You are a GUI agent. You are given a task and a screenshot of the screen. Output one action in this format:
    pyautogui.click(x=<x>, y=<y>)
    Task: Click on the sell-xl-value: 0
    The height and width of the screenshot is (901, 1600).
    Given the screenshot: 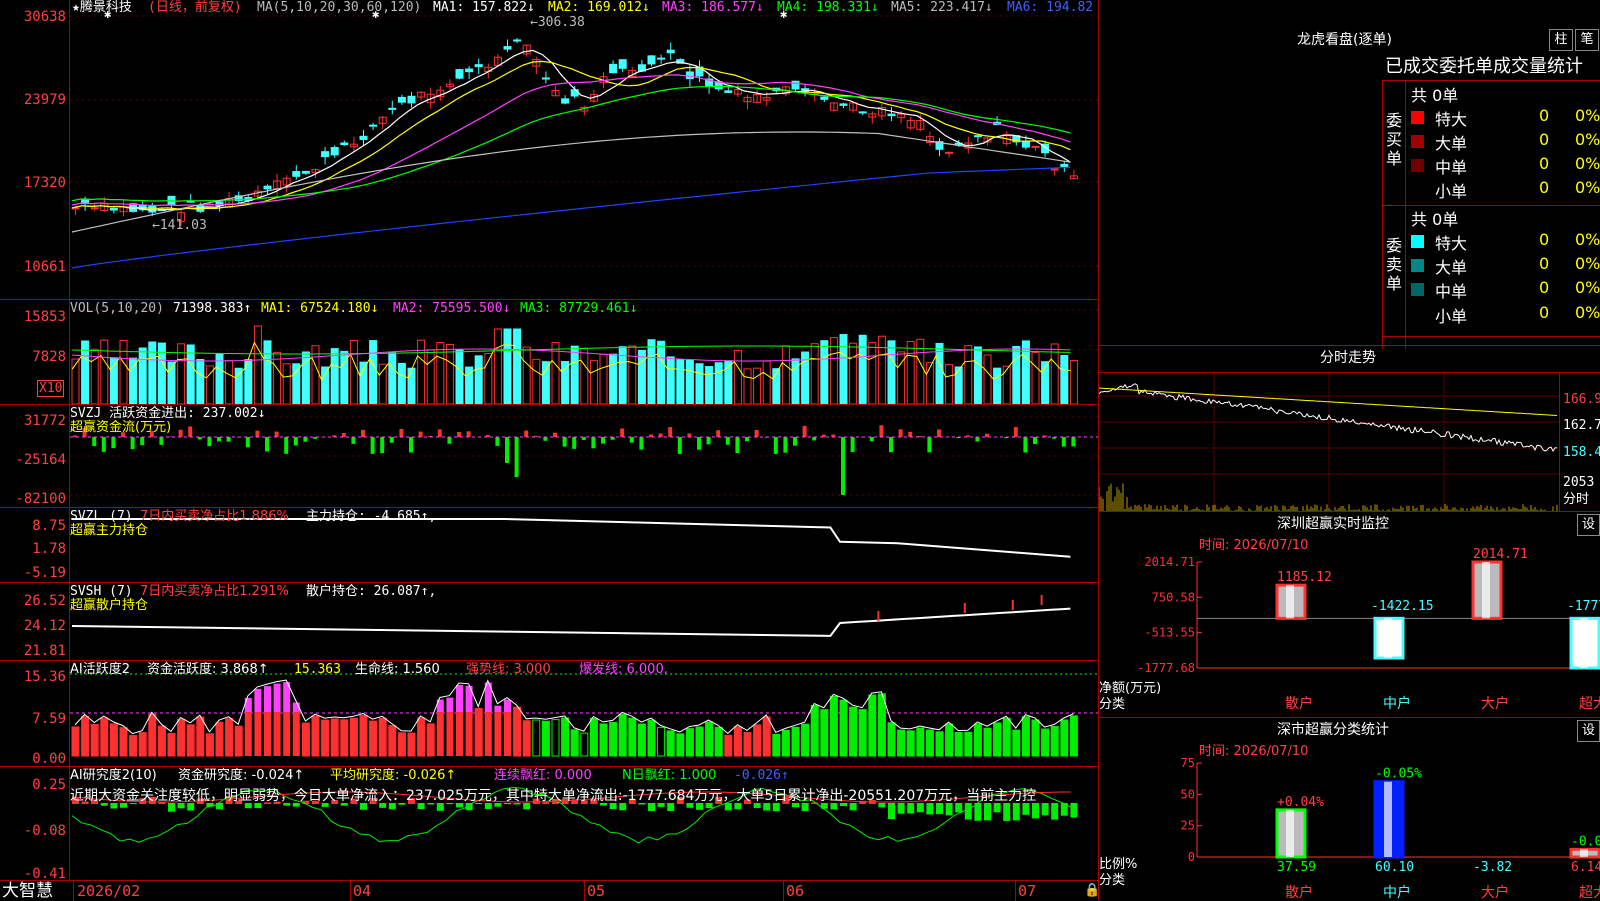 What is the action you would take?
    pyautogui.click(x=1544, y=239)
    